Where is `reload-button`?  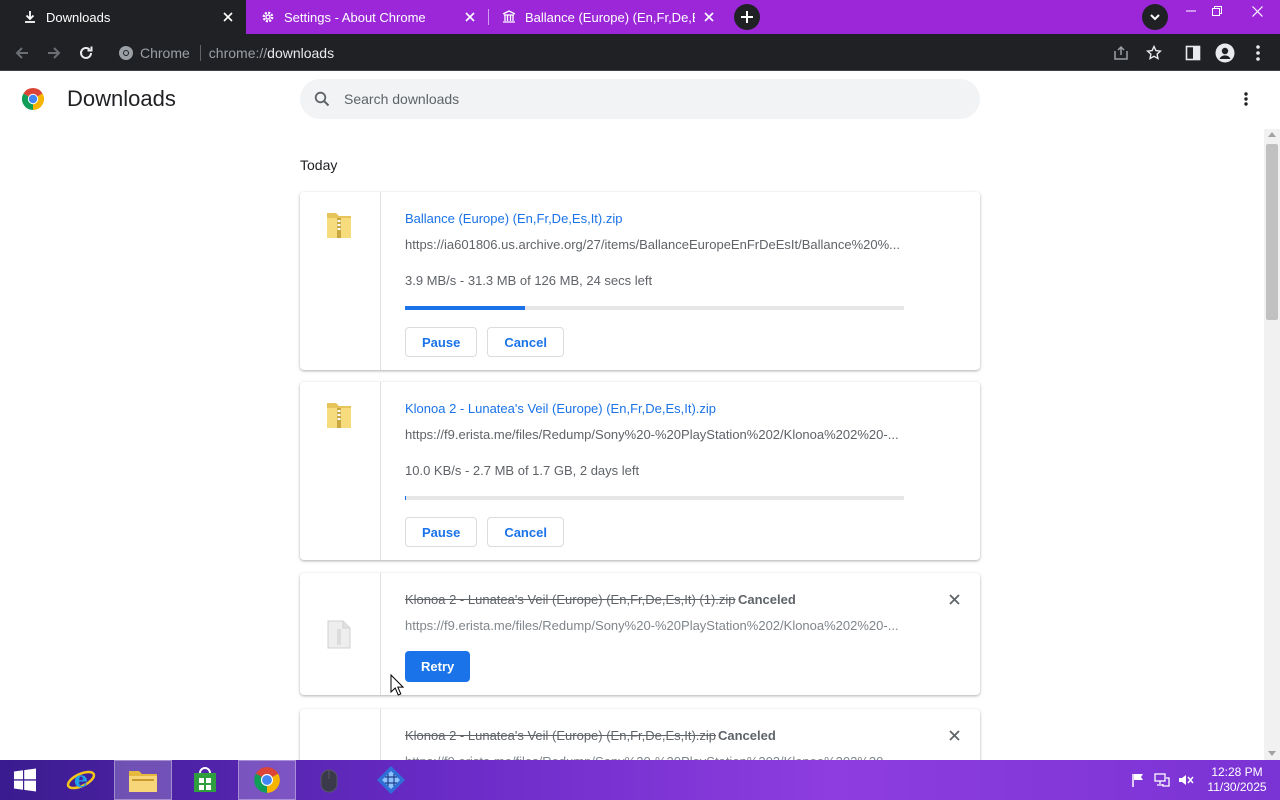 reload-button is located at coordinates (86, 53).